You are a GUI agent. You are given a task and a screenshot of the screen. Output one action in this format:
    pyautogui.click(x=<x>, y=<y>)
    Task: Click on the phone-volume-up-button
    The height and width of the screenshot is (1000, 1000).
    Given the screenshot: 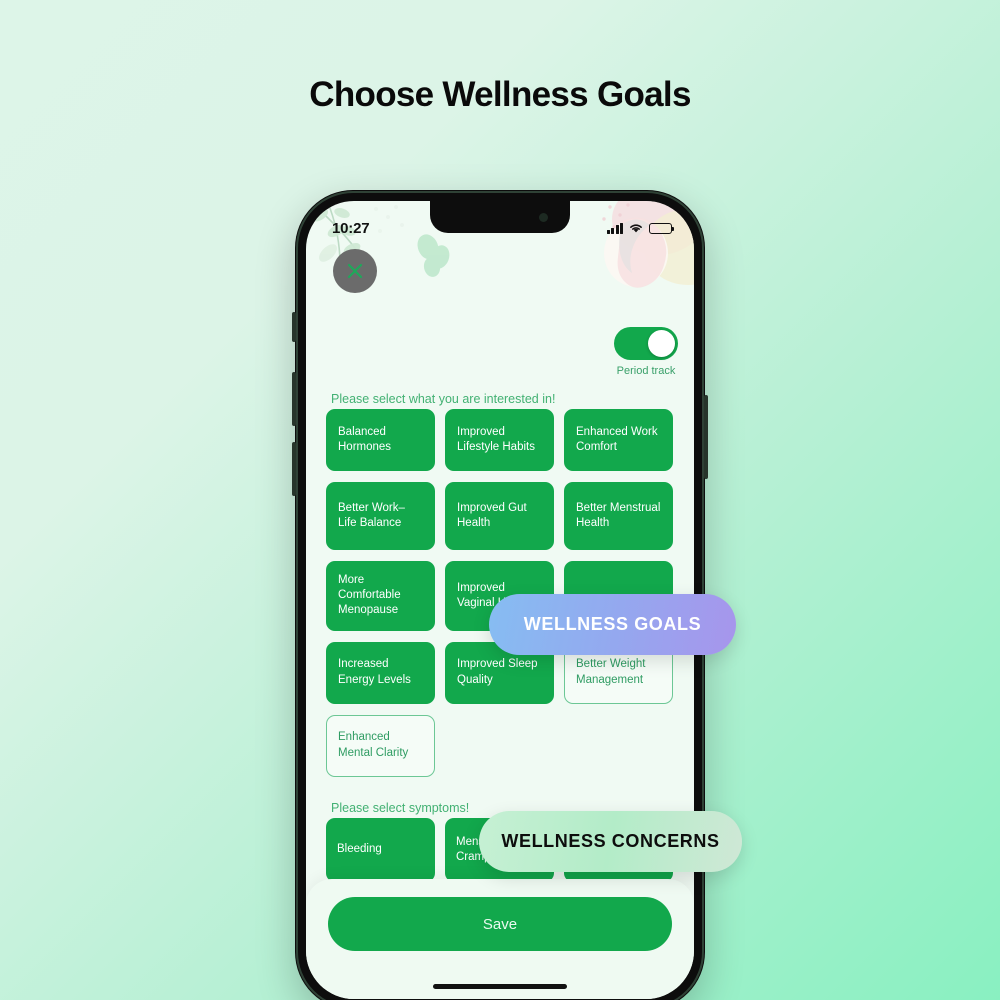 What is the action you would take?
    pyautogui.click(x=294, y=399)
    